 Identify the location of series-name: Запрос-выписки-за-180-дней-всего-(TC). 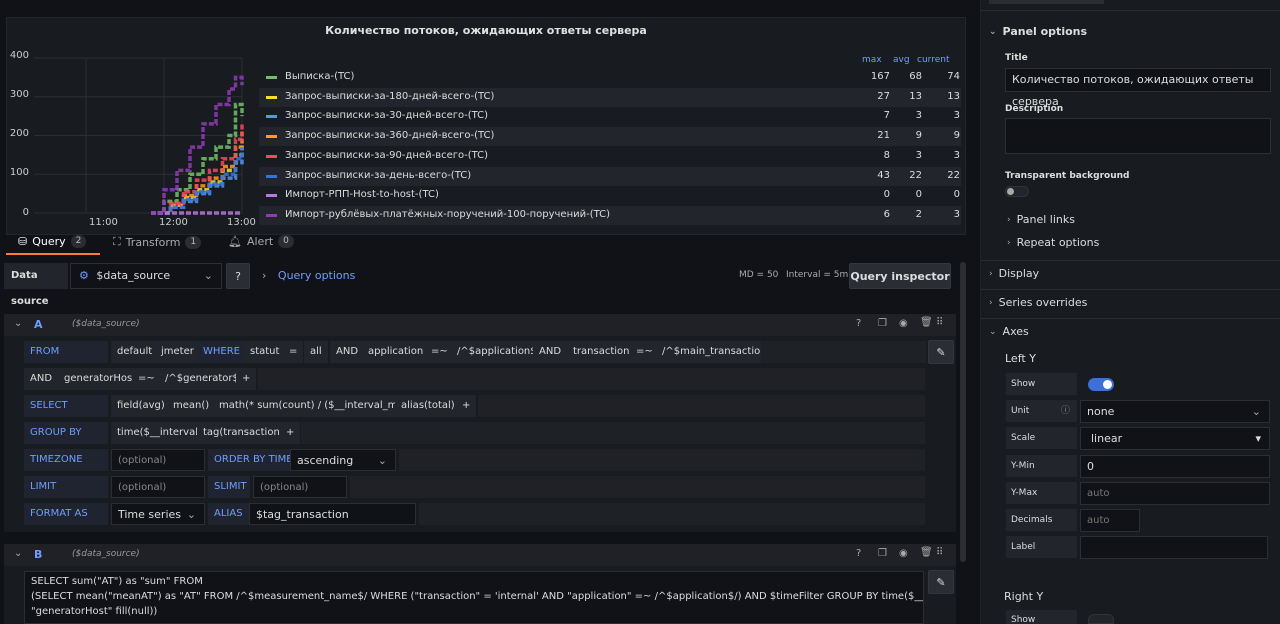
(389, 96).